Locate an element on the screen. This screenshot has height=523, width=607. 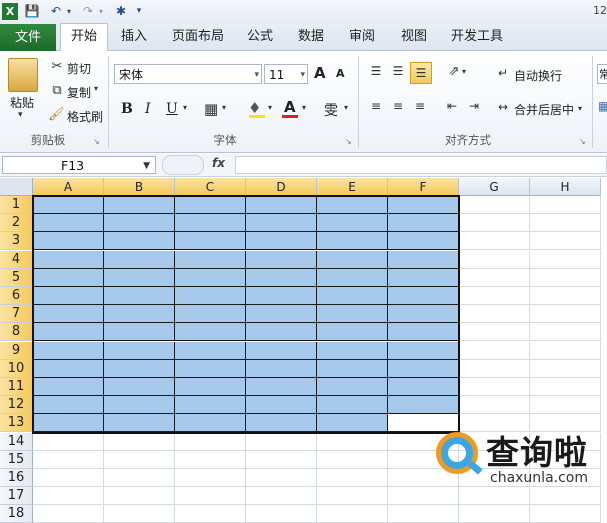
formula-bar-splitter is located at coordinates (183, 165).